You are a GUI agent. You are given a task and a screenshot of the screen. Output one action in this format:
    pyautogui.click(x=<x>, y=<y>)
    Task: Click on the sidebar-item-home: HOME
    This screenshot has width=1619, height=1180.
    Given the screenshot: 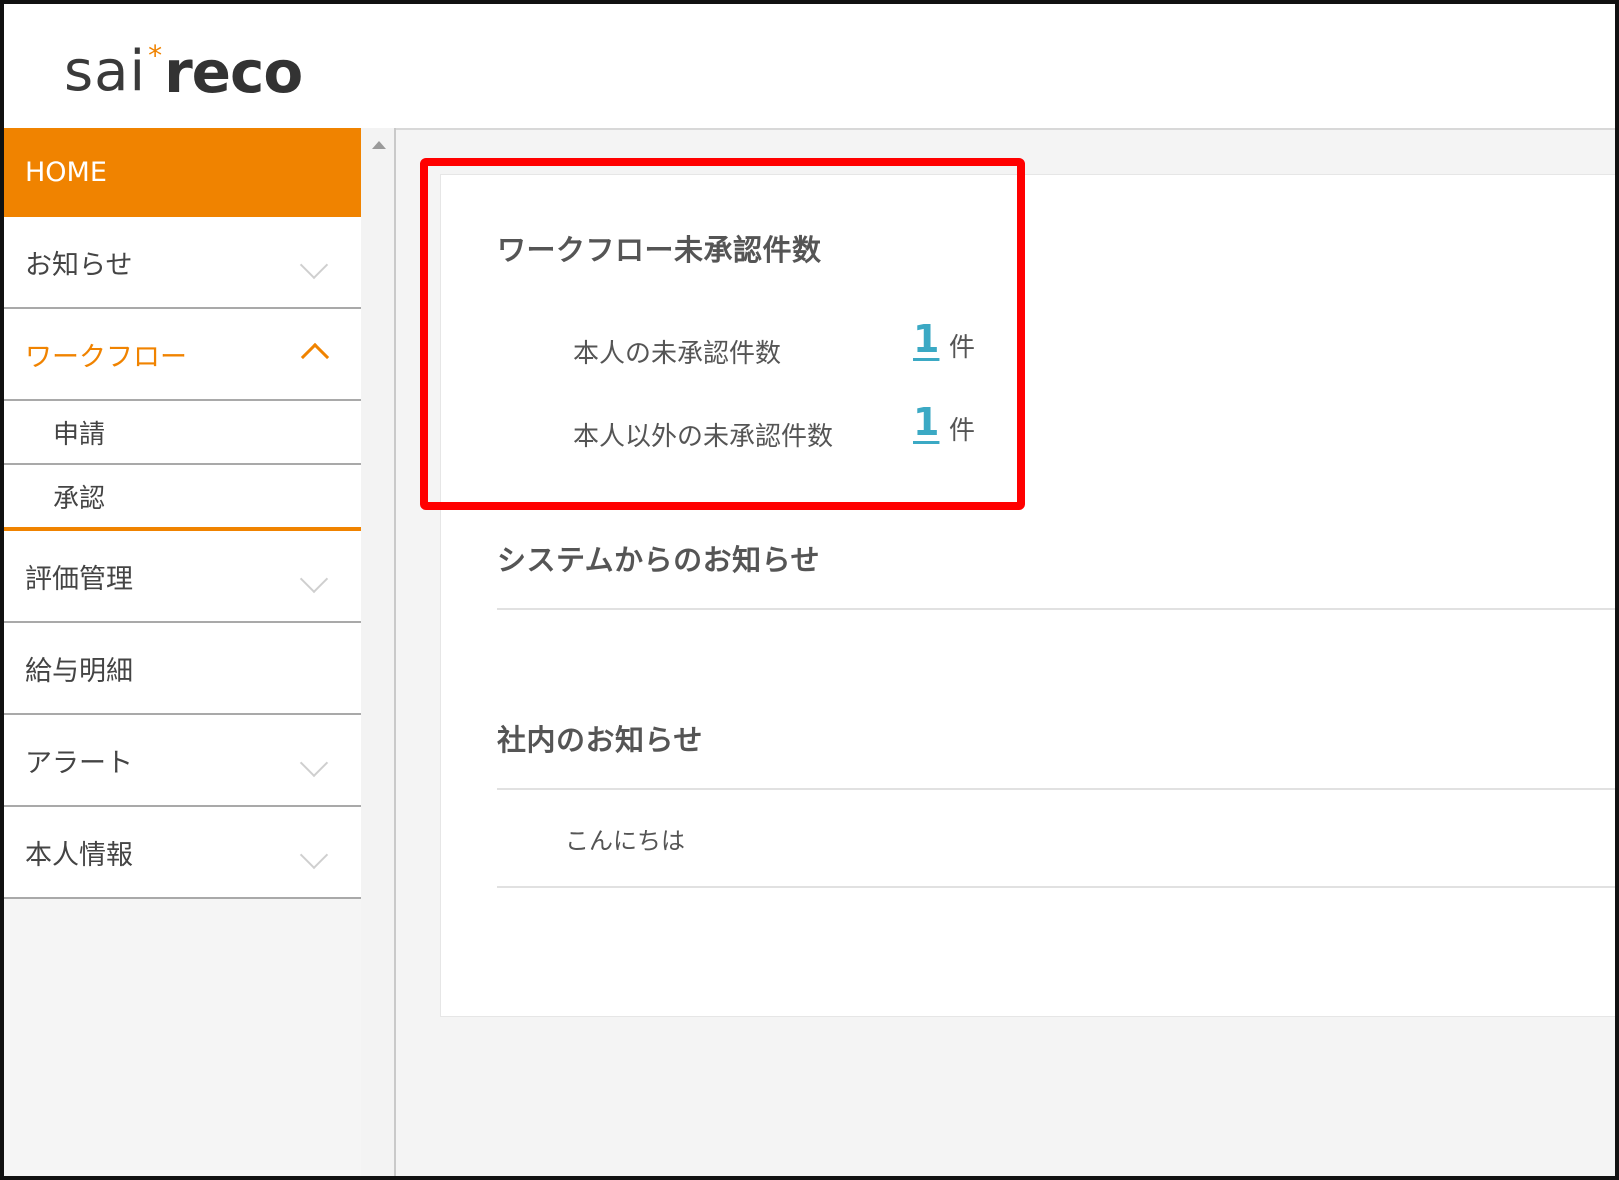 What is the action you would take?
    pyautogui.click(x=182, y=172)
    